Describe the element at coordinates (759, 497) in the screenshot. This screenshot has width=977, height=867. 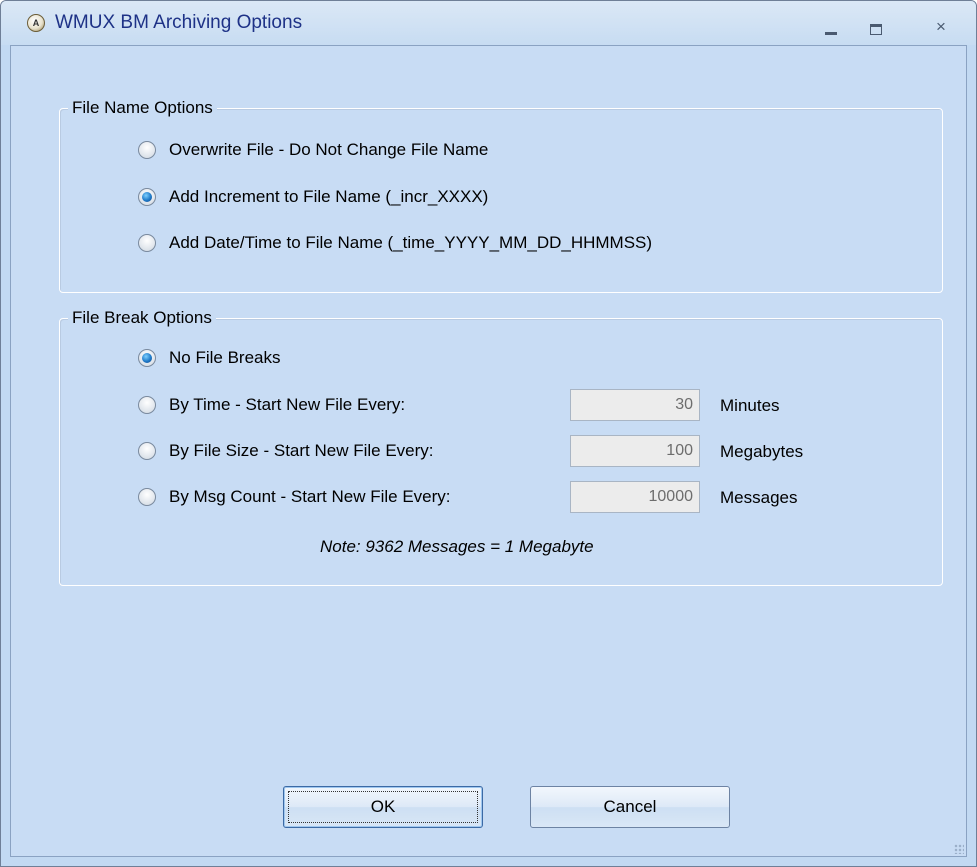
I see `messages-unit-label: Messages` at that location.